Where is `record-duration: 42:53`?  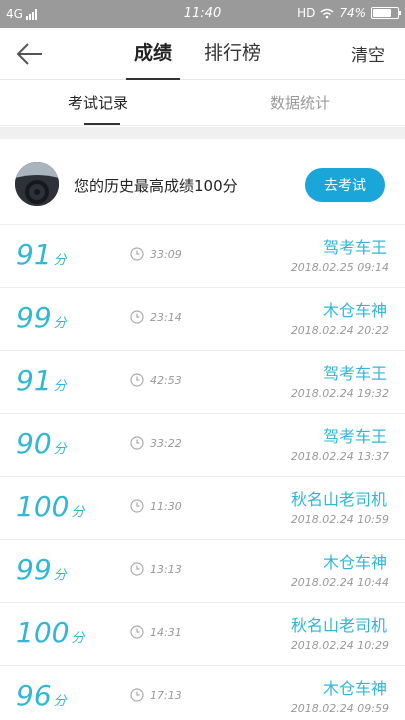
record-duration: 42:53 is located at coordinates (156, 380).